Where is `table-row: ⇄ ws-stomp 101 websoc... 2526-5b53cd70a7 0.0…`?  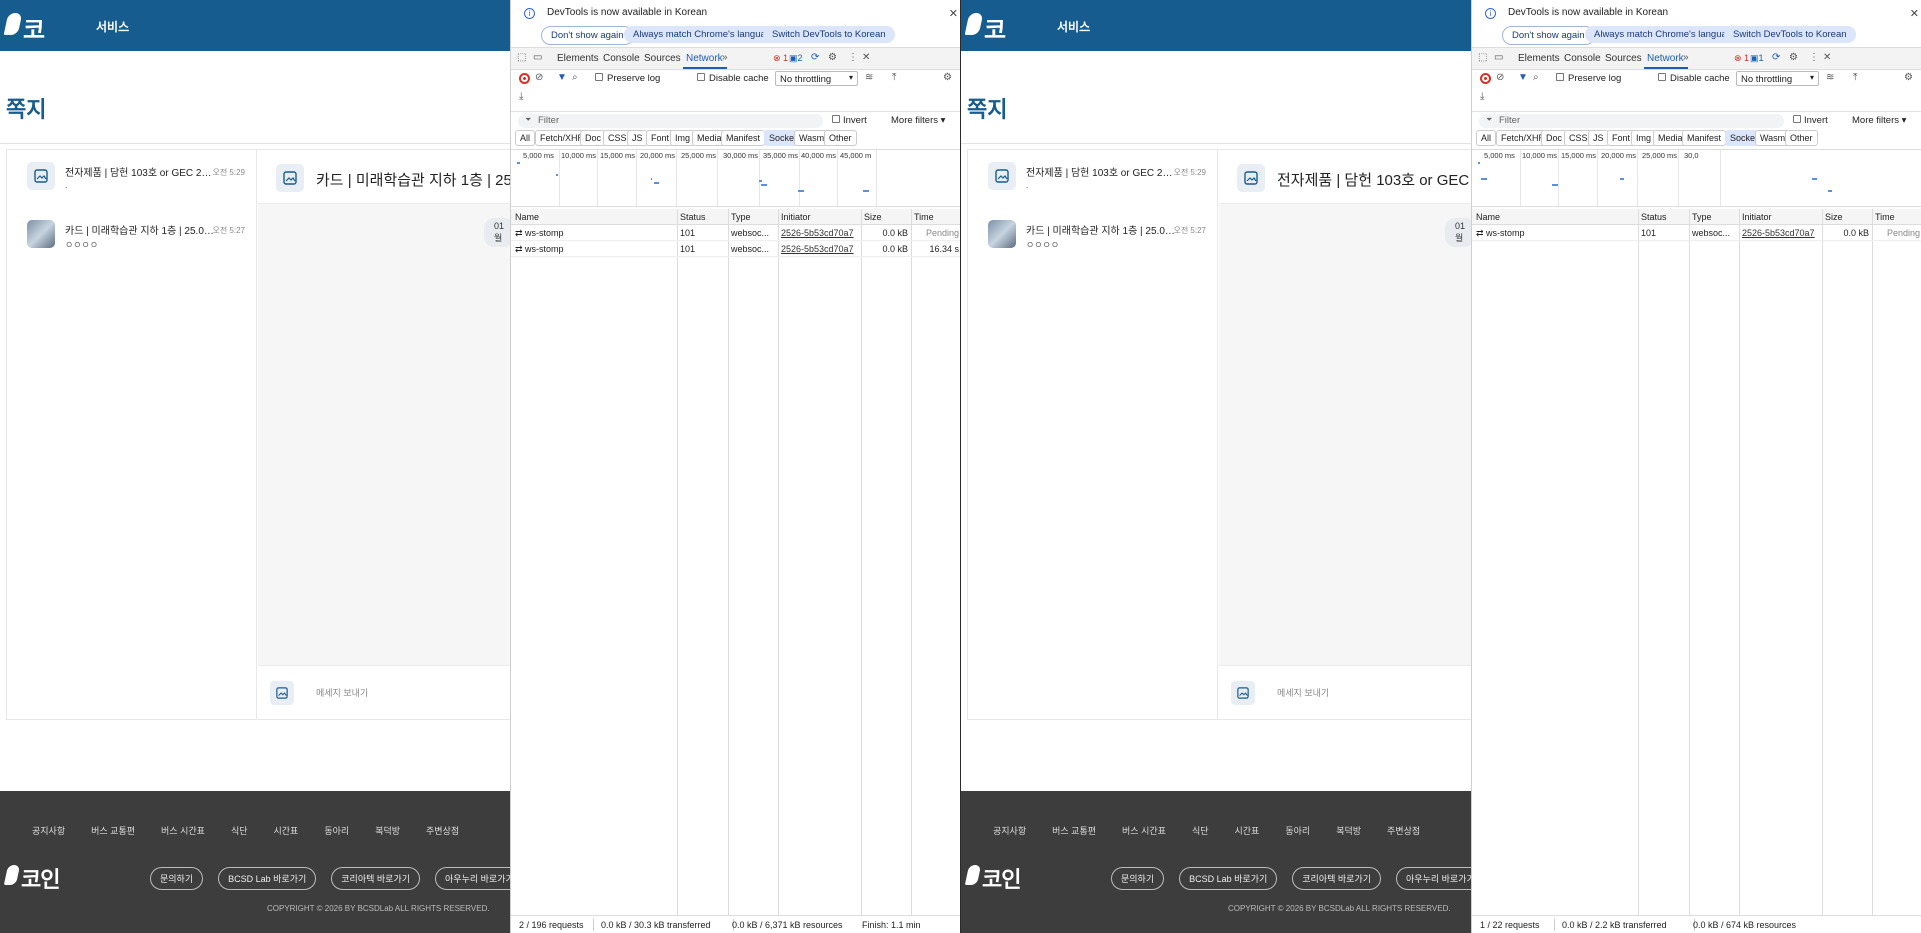 table-row: ⇄ ws-stomp 101 websoc... 2526-5b53cd70a7 0.0… is located at coordinates (735, 249).